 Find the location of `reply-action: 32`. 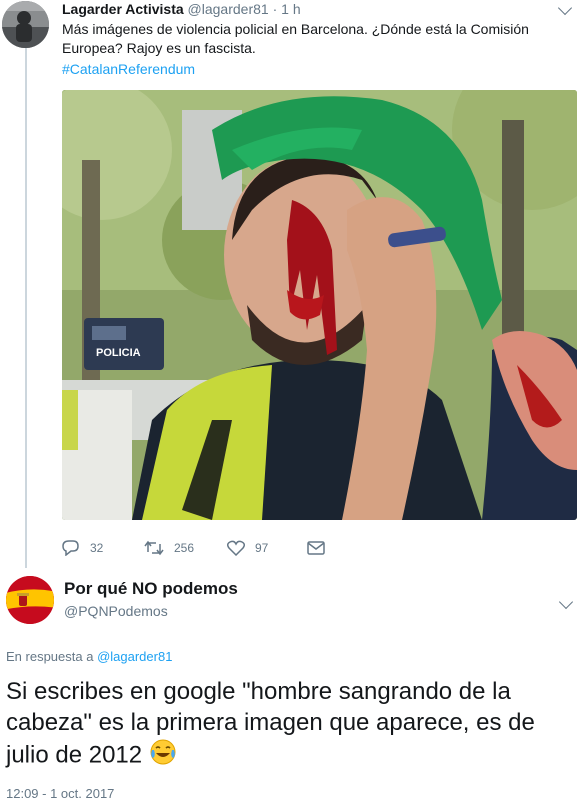

reply-action: 32 is located at coordinates (82, 548).